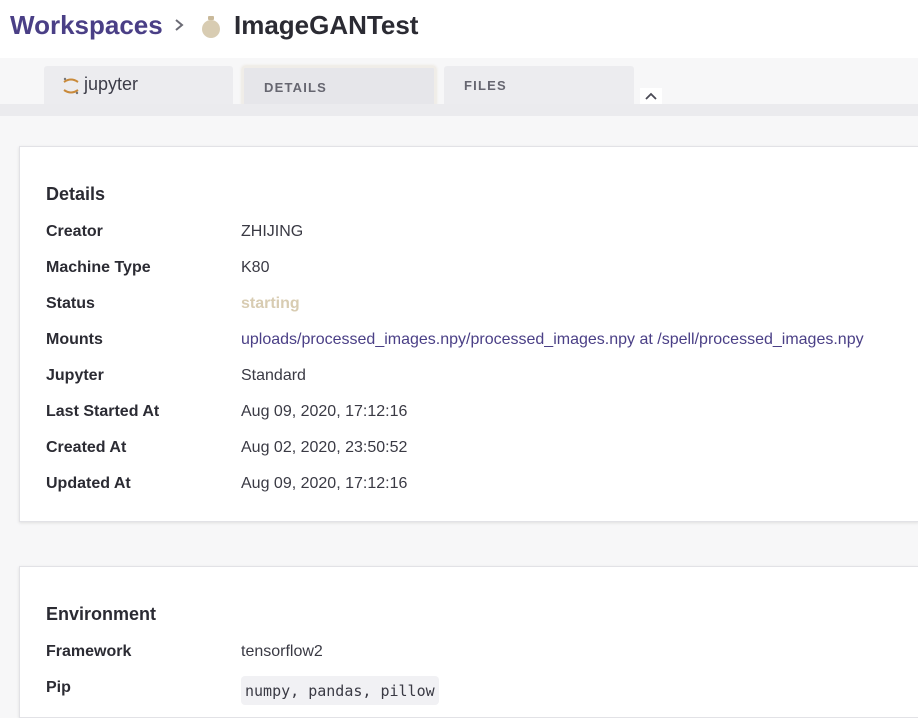 The height and width of the screenshot is (718, 918). I want to click on environment-card-title: Environment, so click(101, 614).